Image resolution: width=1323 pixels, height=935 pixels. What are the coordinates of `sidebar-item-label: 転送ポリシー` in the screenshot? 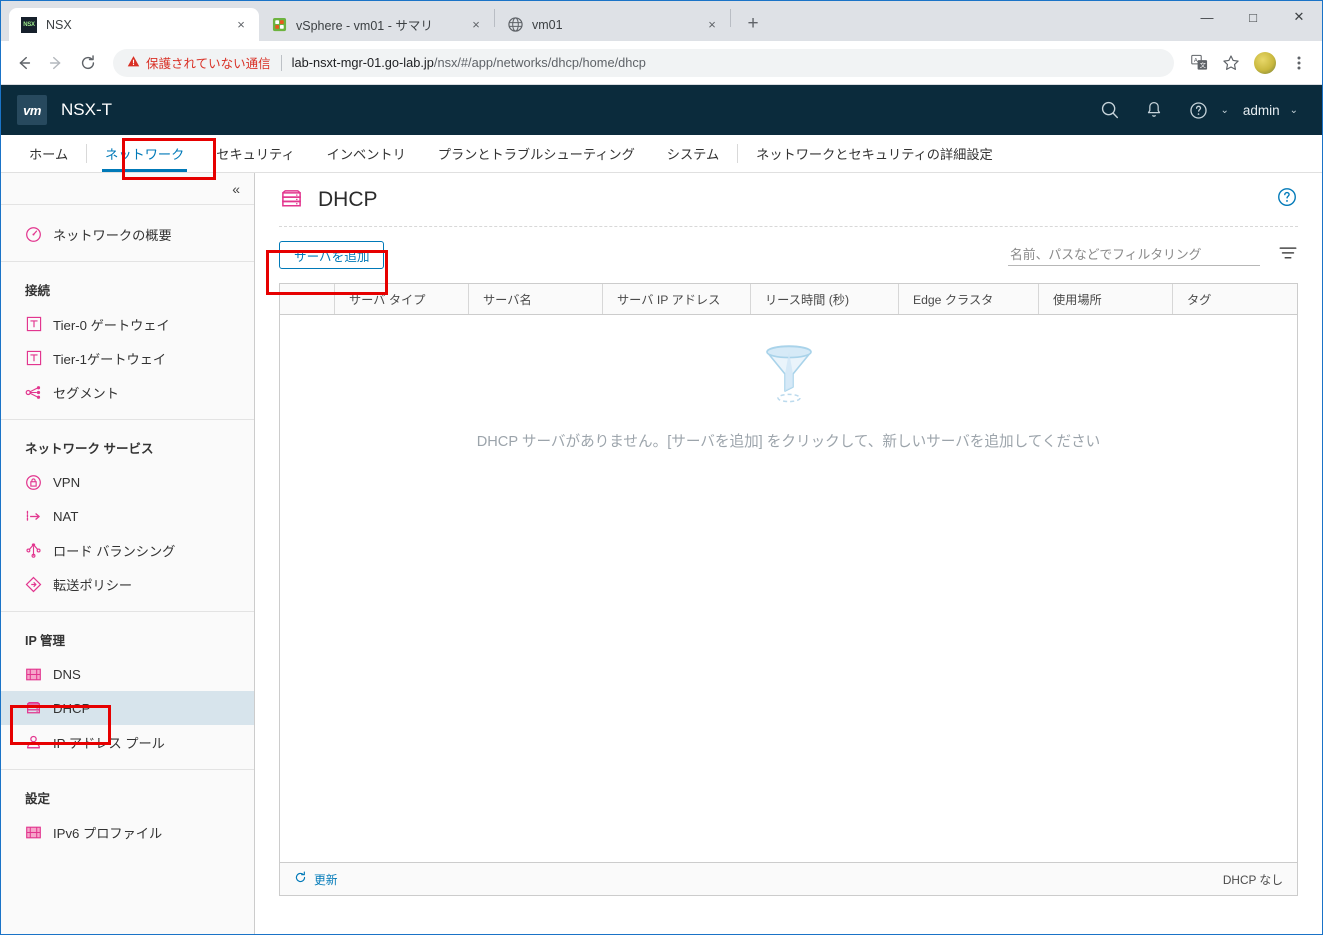 It's located at (93, 585).